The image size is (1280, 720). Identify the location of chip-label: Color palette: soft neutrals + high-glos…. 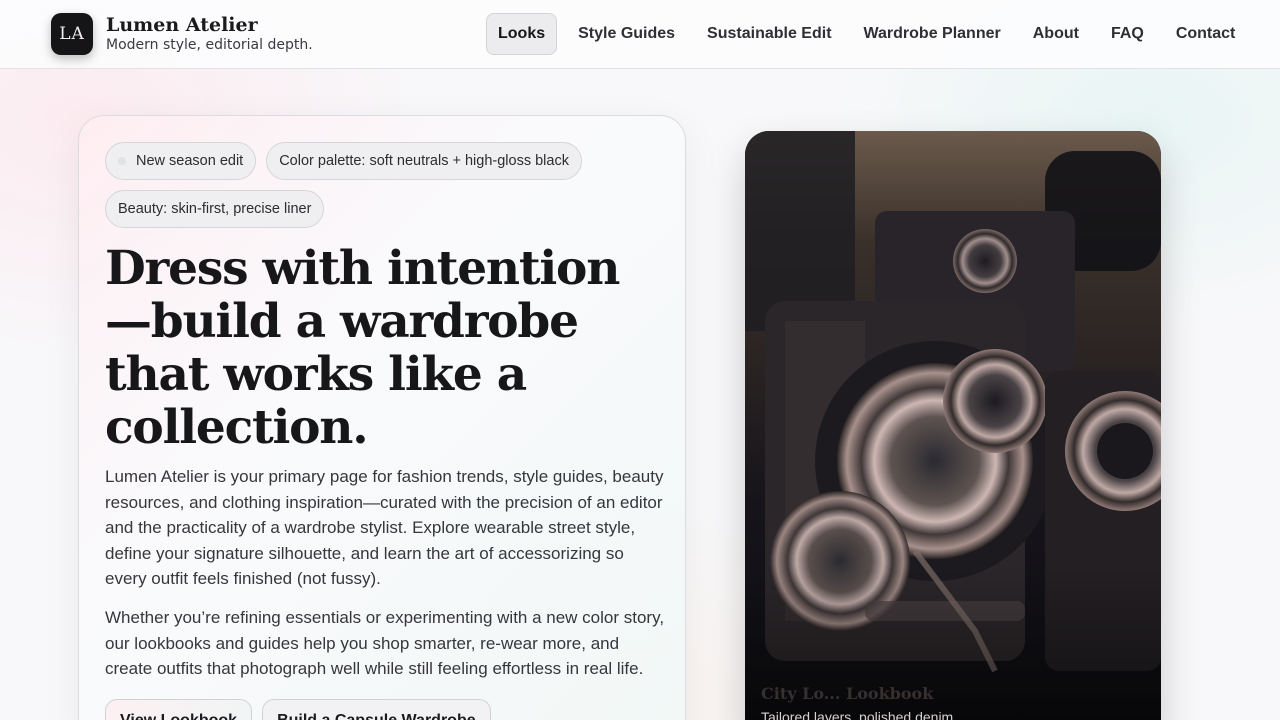
(424, 161).